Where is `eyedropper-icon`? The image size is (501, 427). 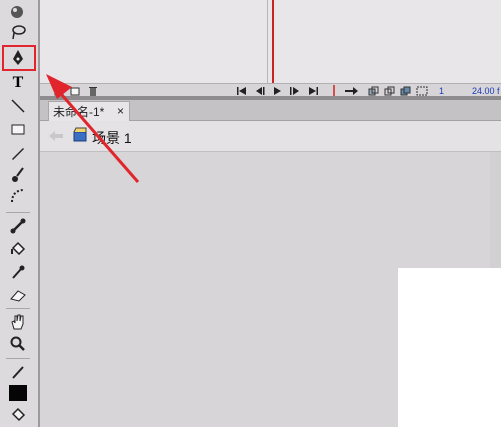
eyedropper-icon is located at coordinates (18, 272).